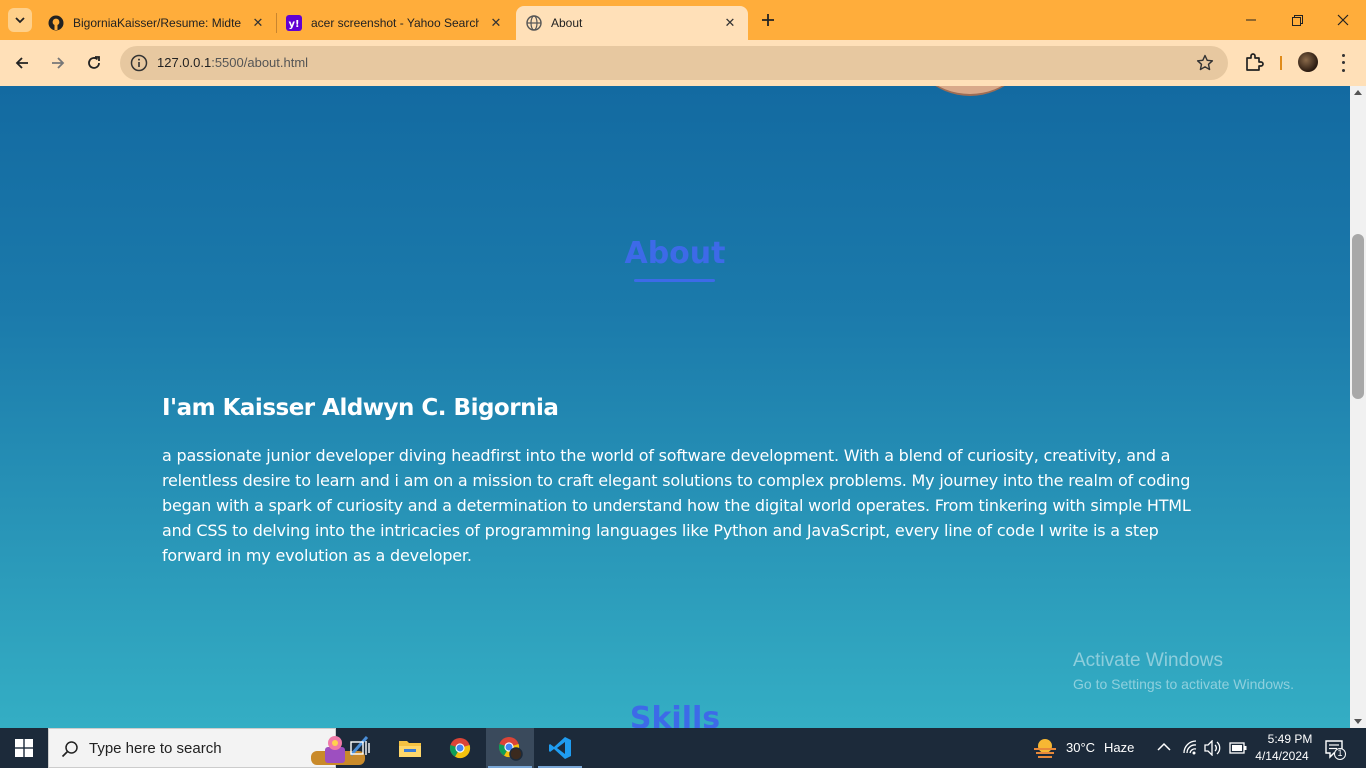 The height and width of the screenshot is (768, 1366). Describe the element at coordinates (567, 23) in the screenshot. I see `tab-title: About` at that location.